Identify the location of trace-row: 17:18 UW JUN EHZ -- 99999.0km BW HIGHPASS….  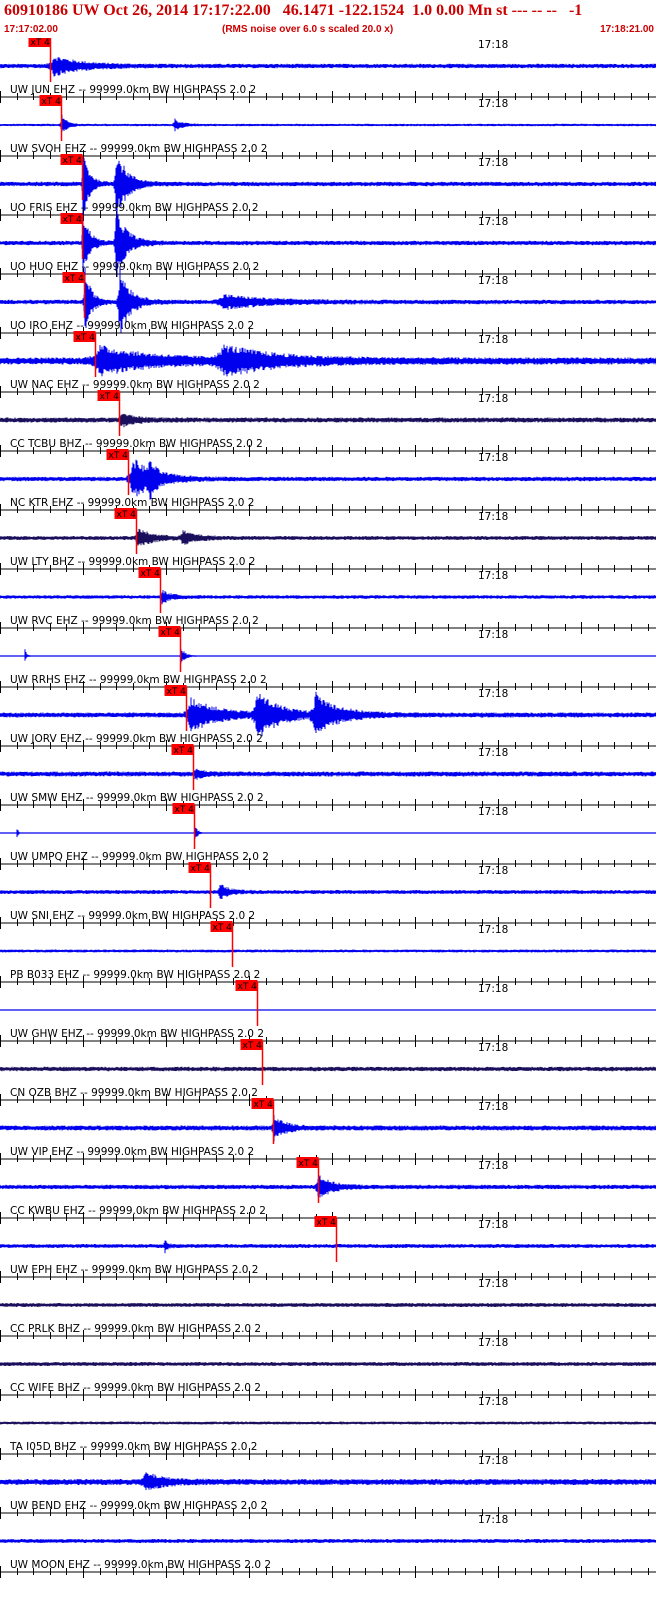
(328, 70).